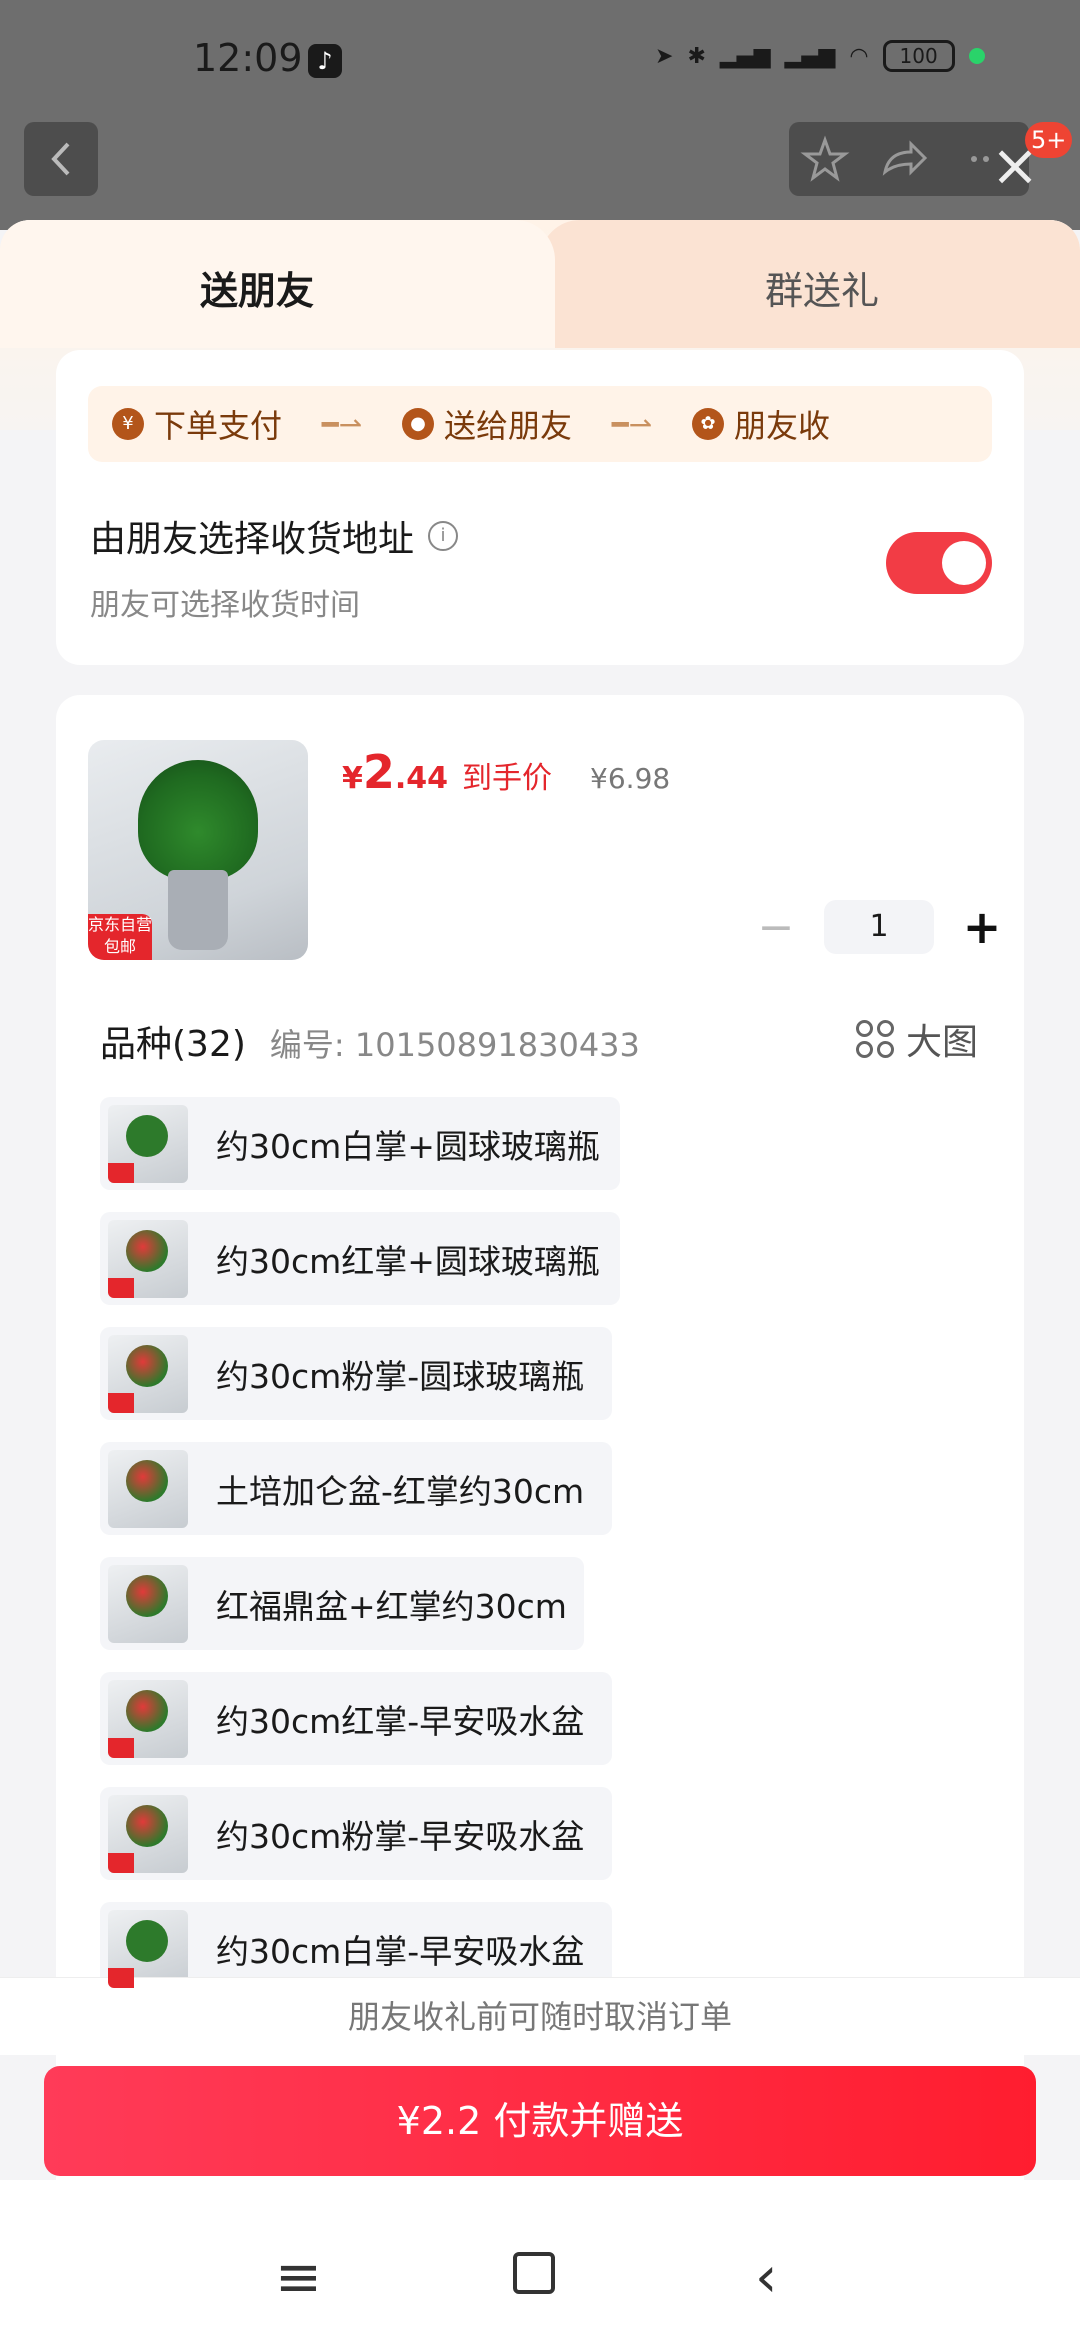 The image size is (1080, 2340). What do you see at coordinates (708, 424) in the screenshot?
I see `gift-icon: ✿` at bounding box center [708, 424].